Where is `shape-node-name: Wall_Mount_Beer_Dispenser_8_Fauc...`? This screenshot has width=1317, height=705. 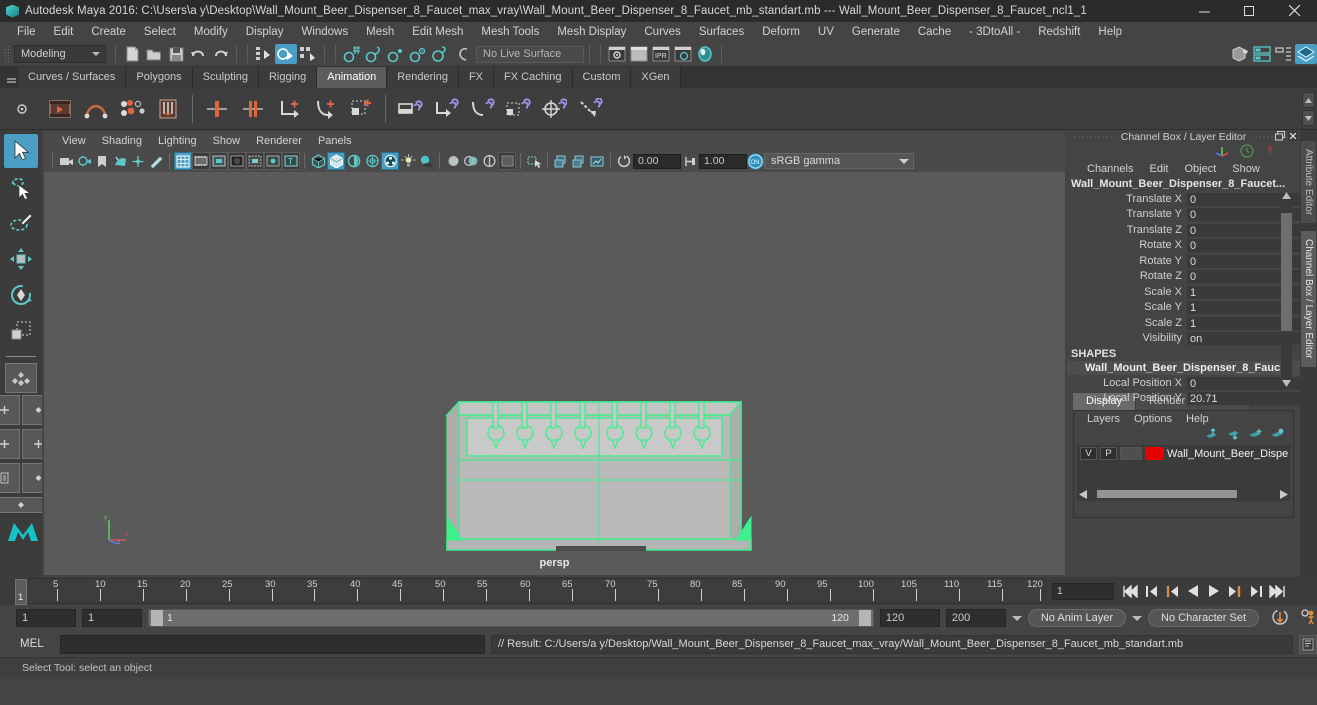 shape-node-name: Wall_Mount_Beer_Dispenser_8_Fauc... is located at coordinates (1183, 368).